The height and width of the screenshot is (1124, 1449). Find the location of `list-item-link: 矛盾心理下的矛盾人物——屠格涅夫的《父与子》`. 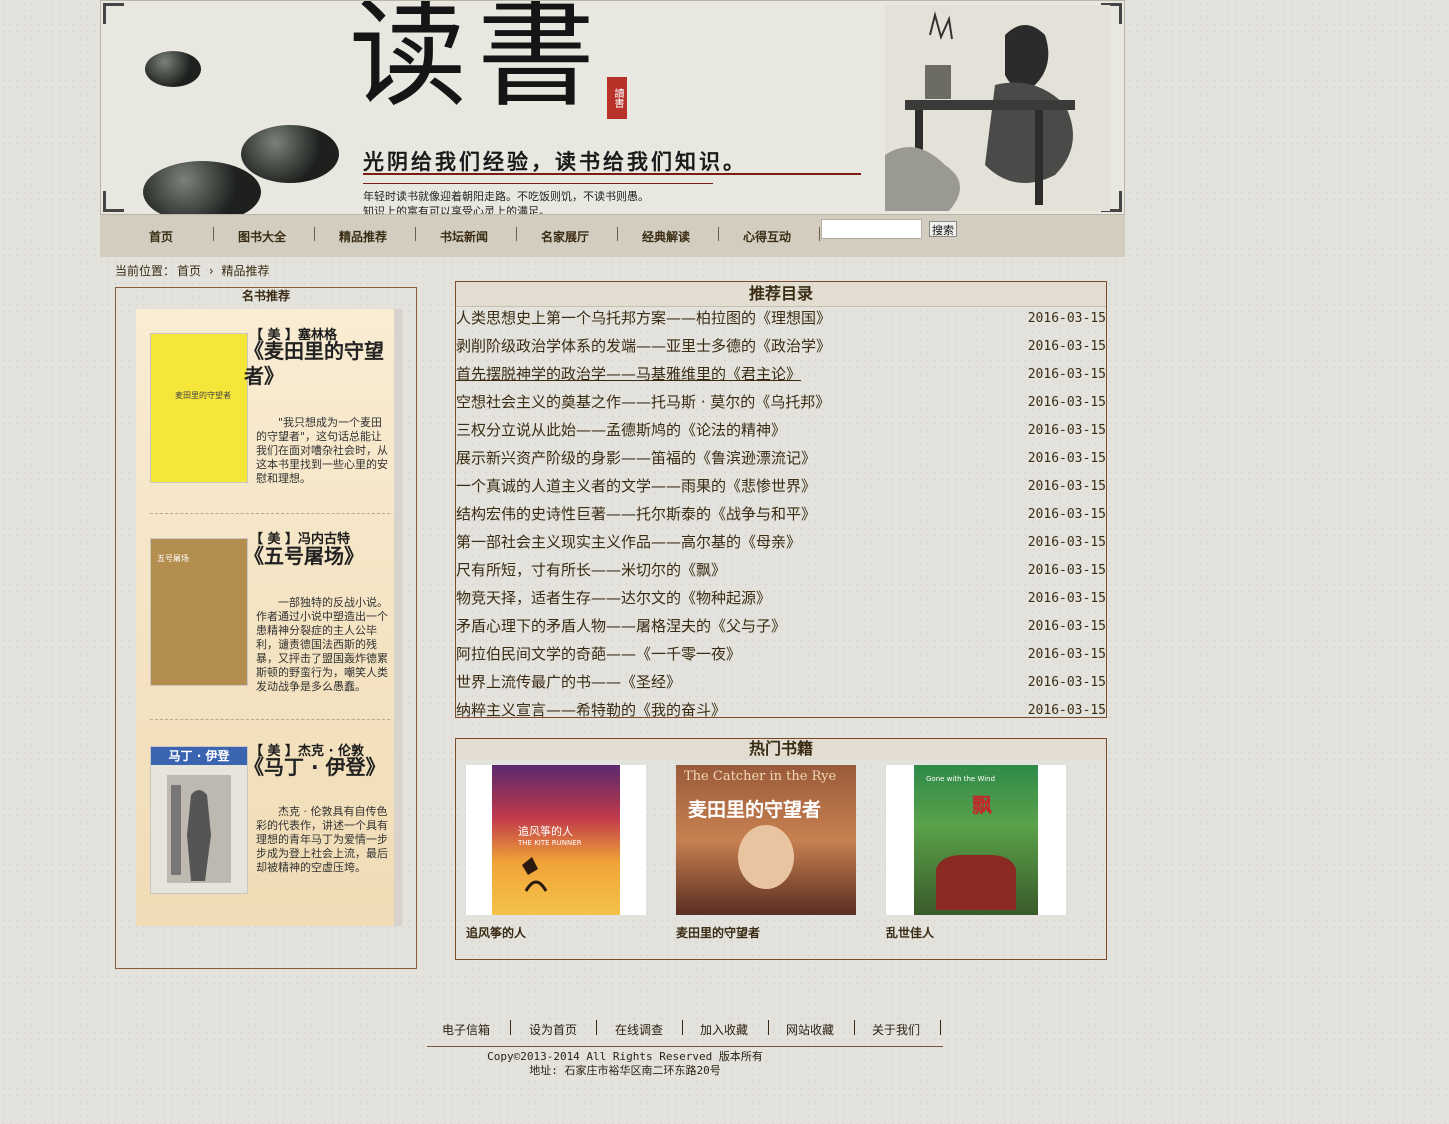

list-item-link: 矛盾心理下的矛盾人物——屠格涅夫的《父与子》 is located at coordinates (621, 626).